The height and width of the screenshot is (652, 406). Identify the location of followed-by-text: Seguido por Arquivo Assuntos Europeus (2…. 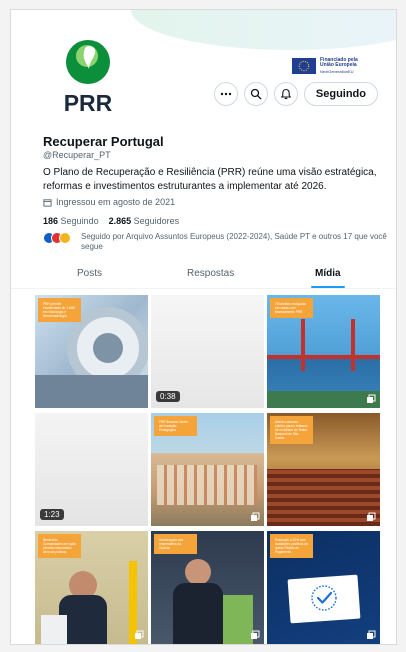
(234, 241).